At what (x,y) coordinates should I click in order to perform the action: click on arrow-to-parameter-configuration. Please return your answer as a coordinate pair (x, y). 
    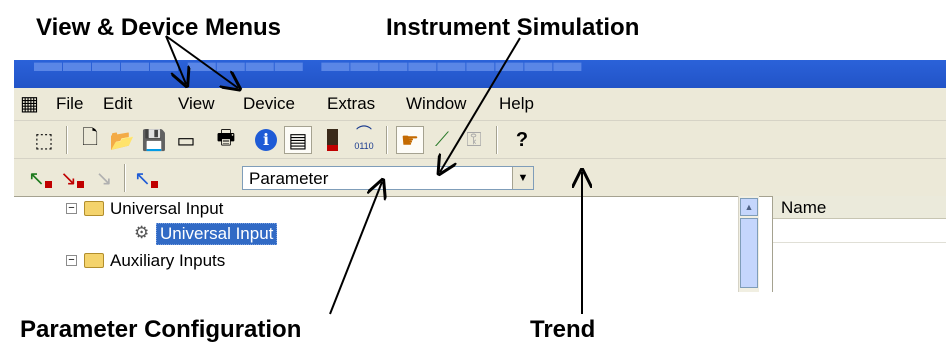
    Looking at the image, I should click on (355, 248).